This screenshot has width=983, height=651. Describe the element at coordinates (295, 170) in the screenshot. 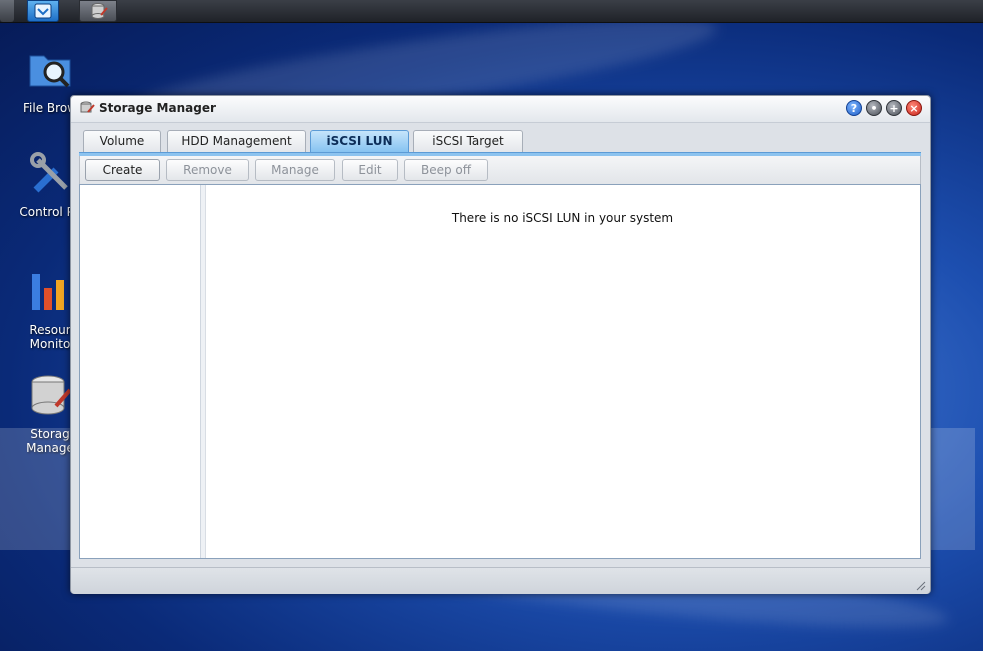

I see `manage-button: Manage` at that location.